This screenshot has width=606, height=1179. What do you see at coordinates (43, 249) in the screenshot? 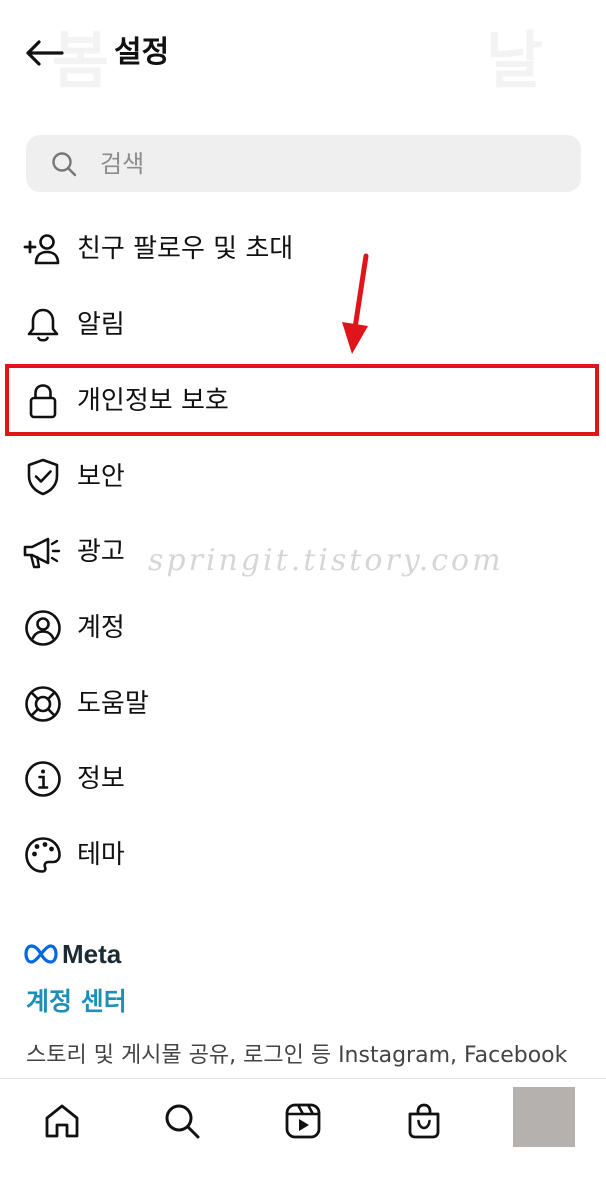
I see `add-person-icon` at bounding box center [43, 249].